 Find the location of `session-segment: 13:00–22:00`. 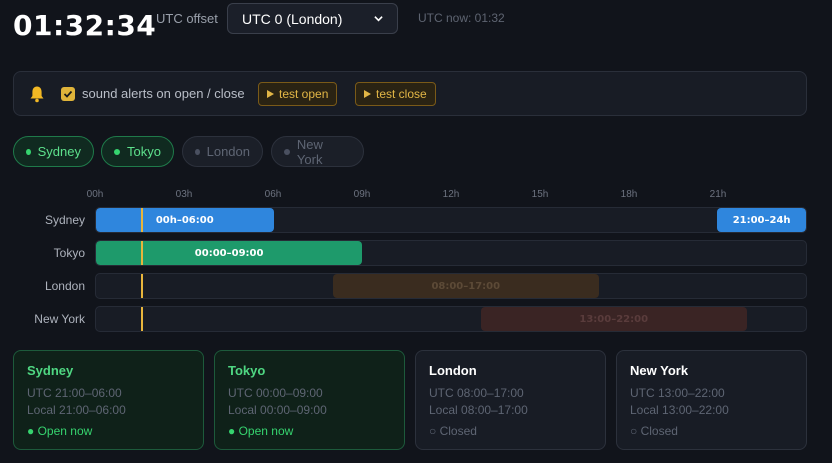

session-segment: 13:00–22:00 is located at coordinates (613, 319).